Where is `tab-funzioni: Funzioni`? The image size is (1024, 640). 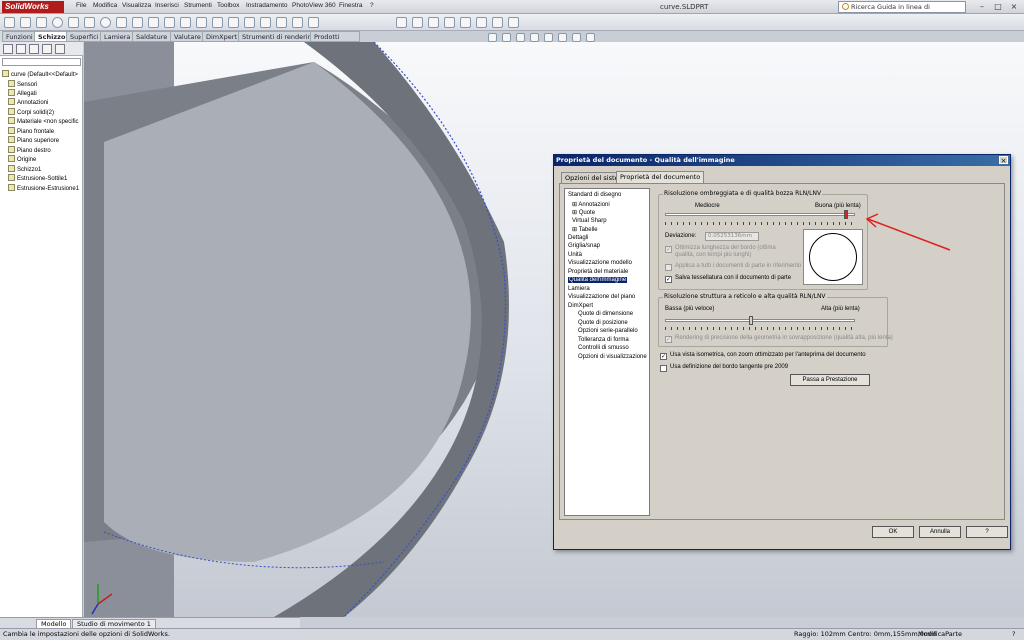 tab-funzioni: Funzioni is located at coordinates (19, 36).